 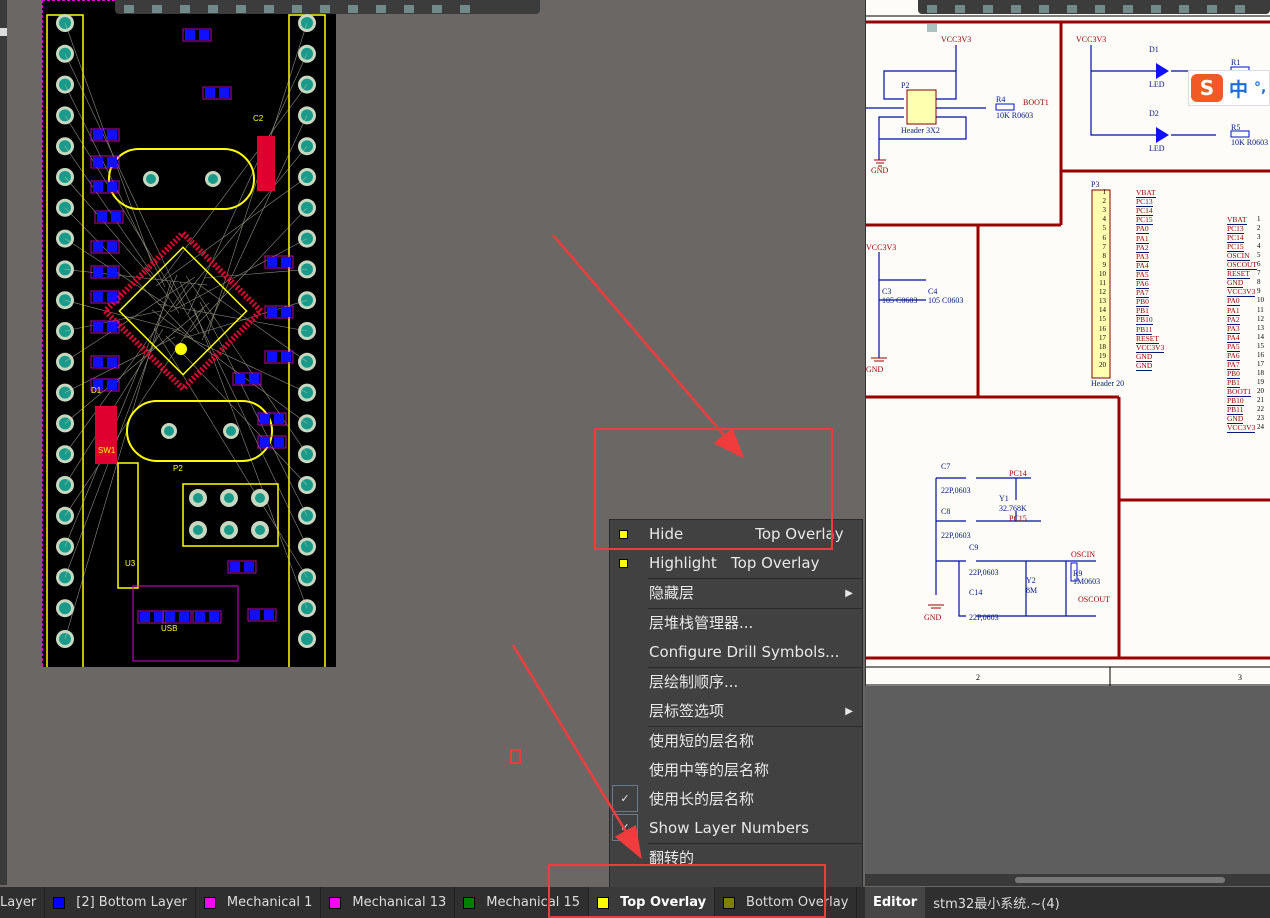 What do you see at coordinates (23, 902) in the screenshot?
I see `layer-tab: Layer` at bounding box center [23, 902].